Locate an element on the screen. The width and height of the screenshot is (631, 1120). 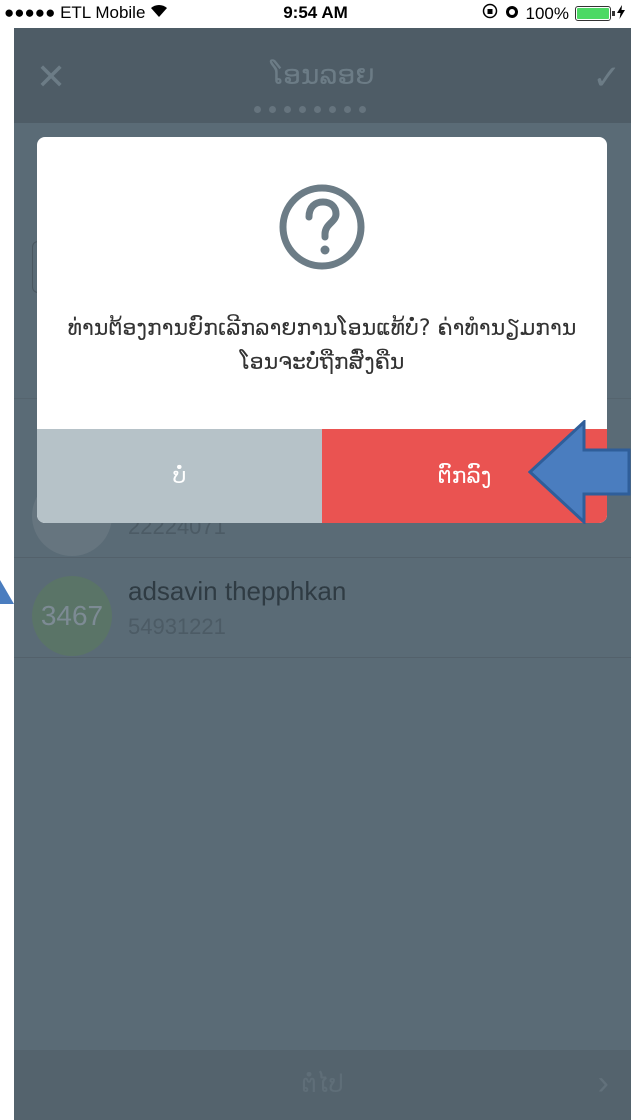
cancel-button: ບໍ່ is located at coordinates (179, 476).